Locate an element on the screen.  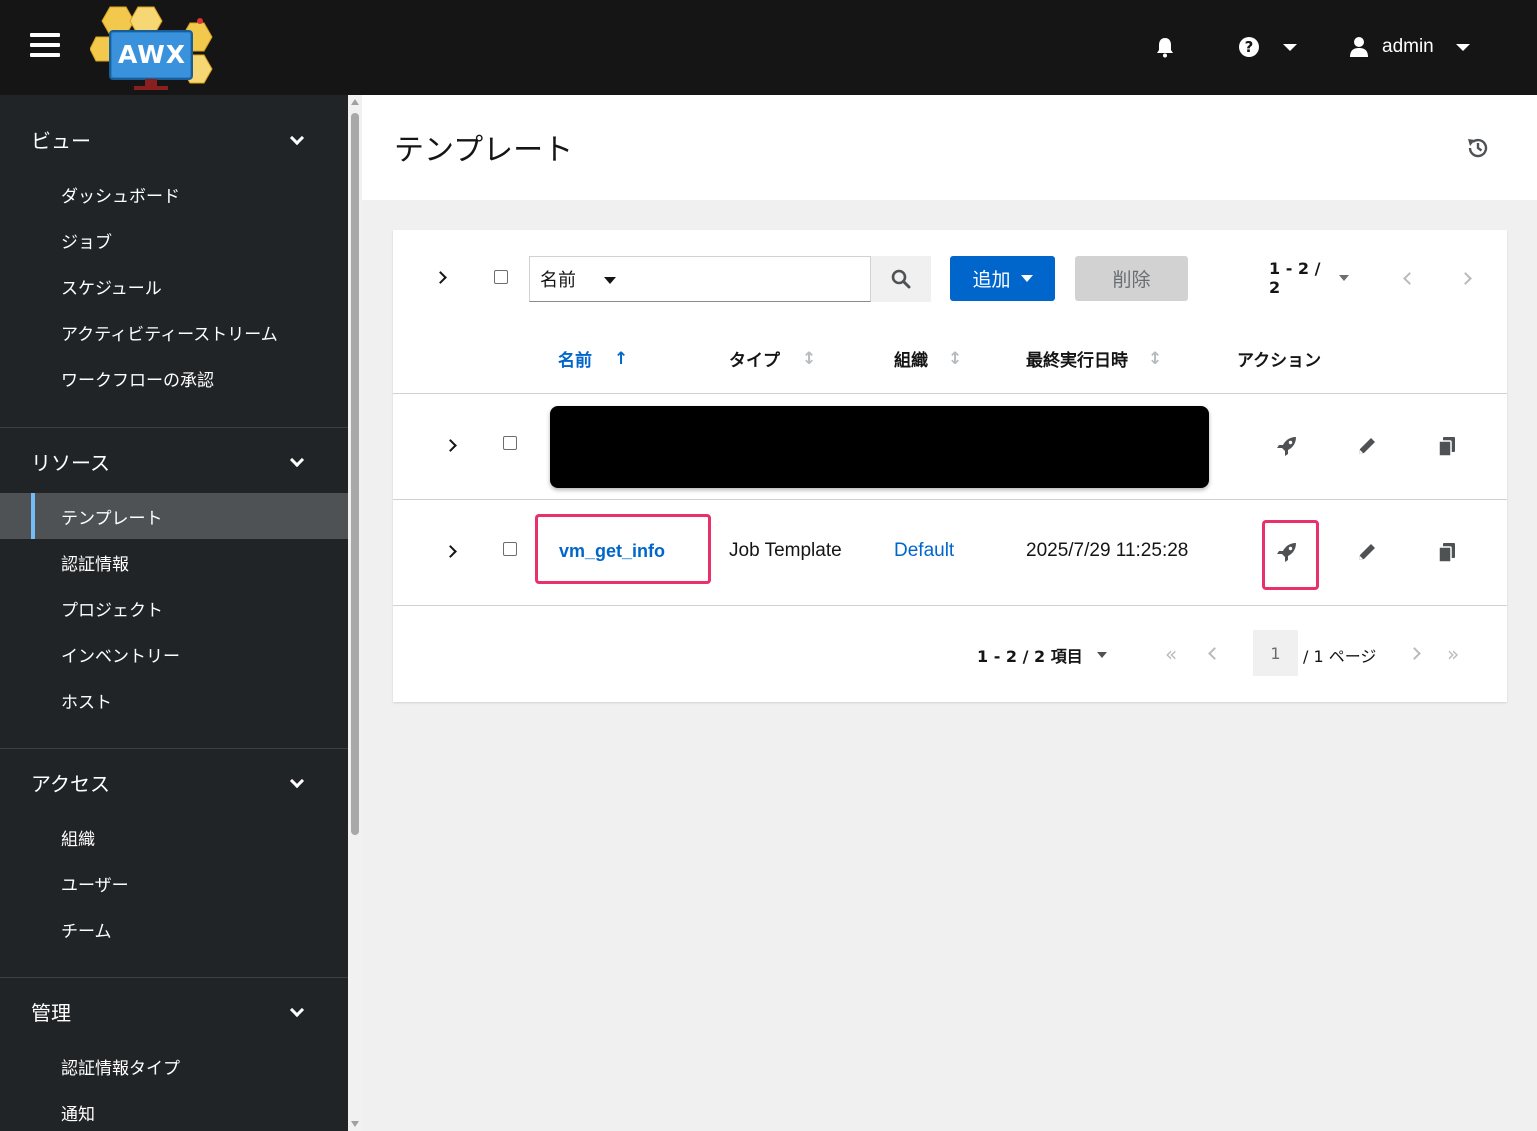
search-input is located at coordinates (754, 279).